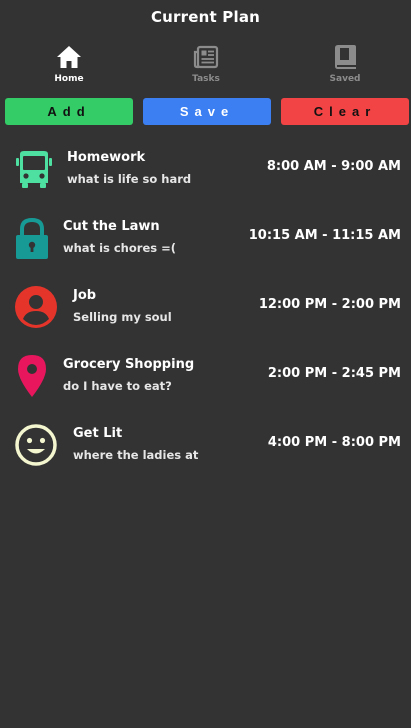  Describe the element at coordinates (207, 111) in the screenshot. I see `save-button: Save` at that location.